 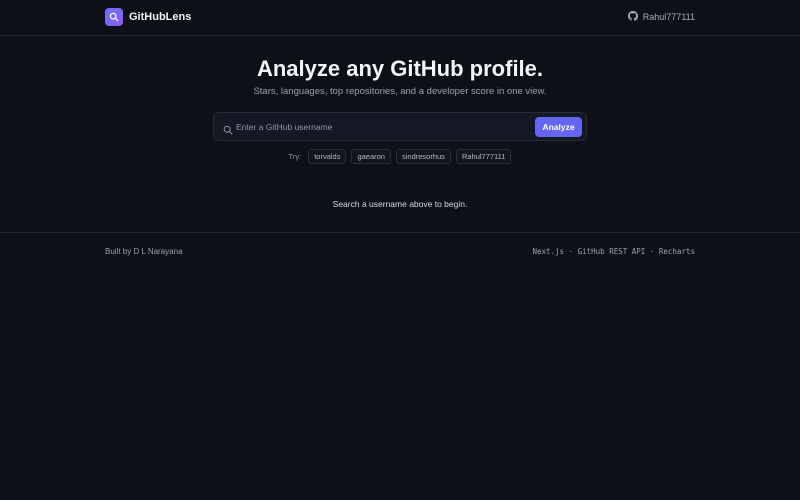 I want to click on suggestion-chip: gaearon, so click(x=371, y=156).